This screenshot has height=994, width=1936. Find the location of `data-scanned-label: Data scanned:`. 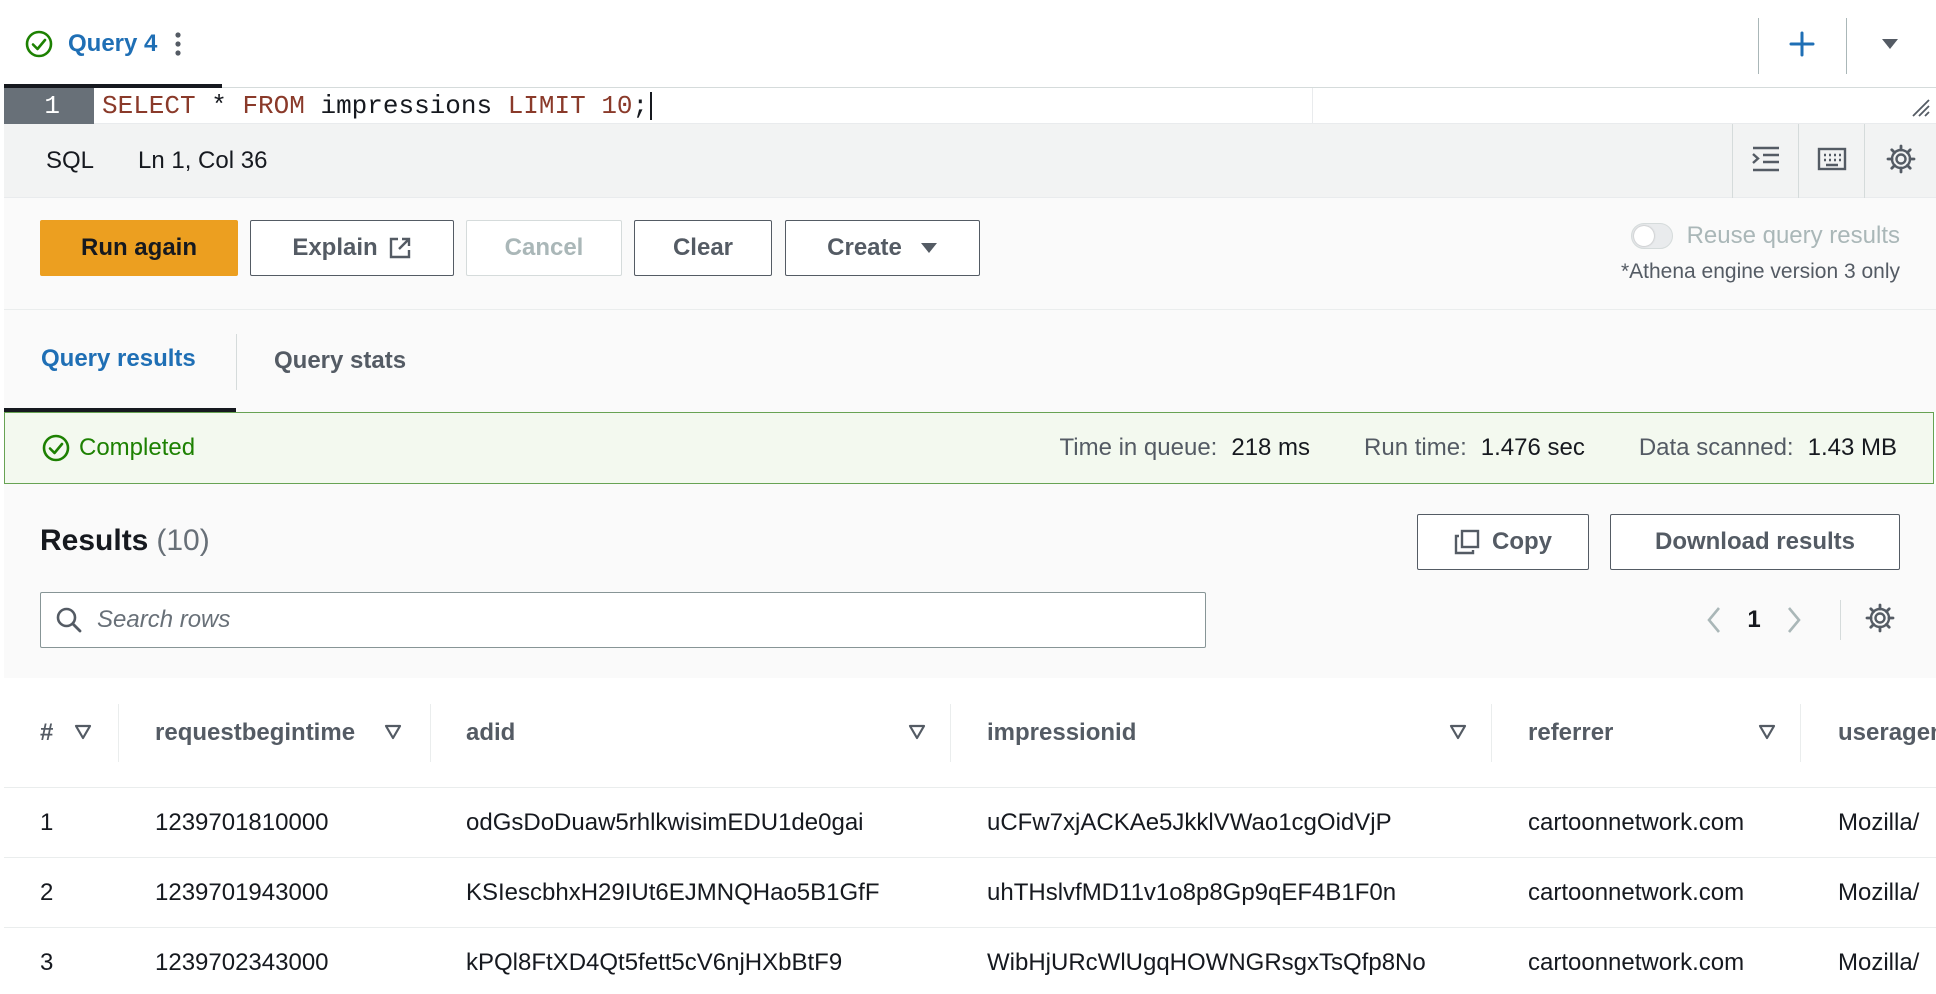

data-scanned-label: Data scanned: is located at coordinates (1716, 447).